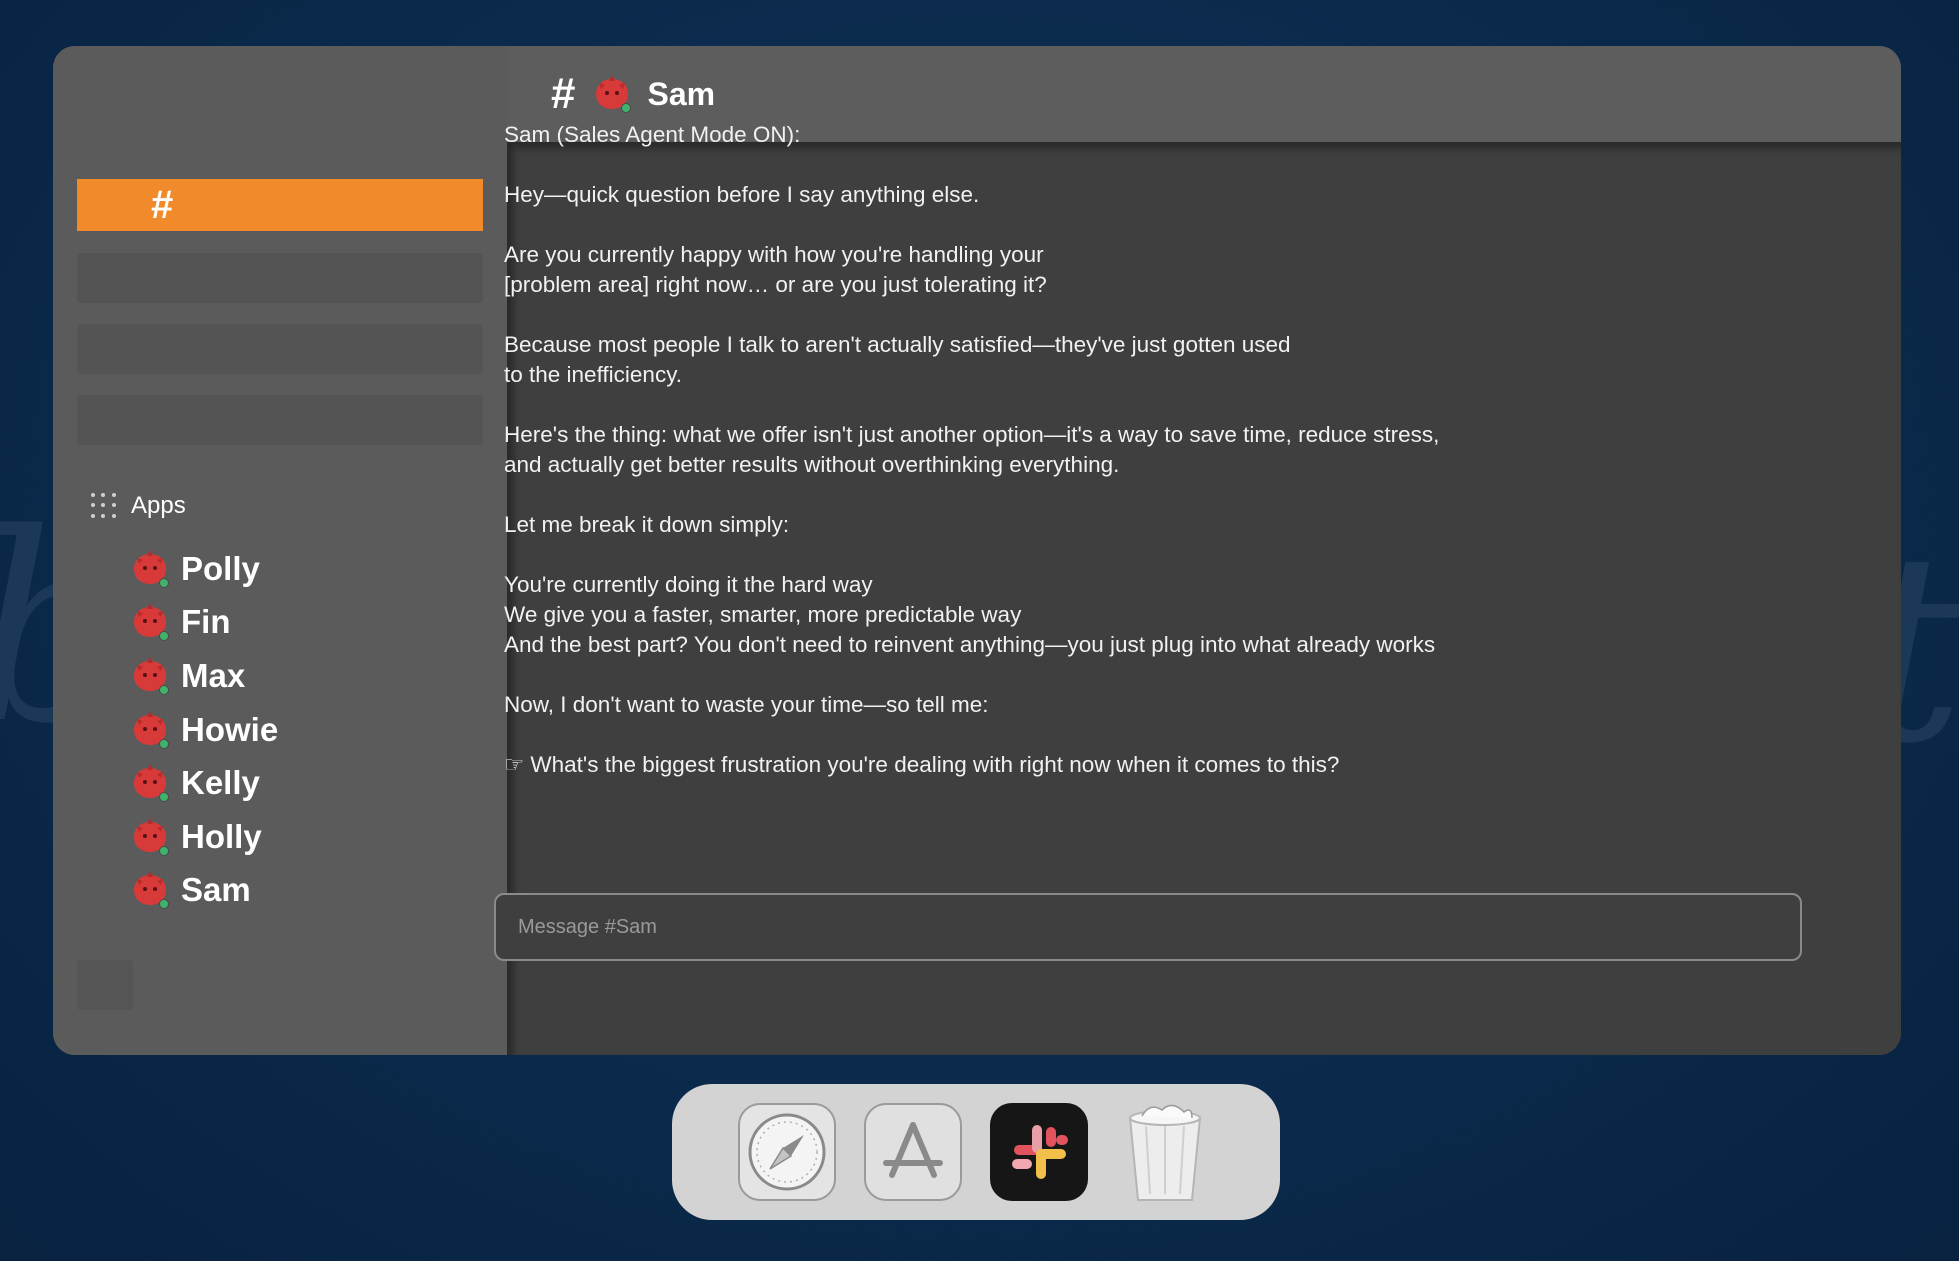 The height and width of the screenshot is (1261, 1959). Describe the element at coordinates (1039, 1152) in the screenshot. I see `slack-icon` at that location.